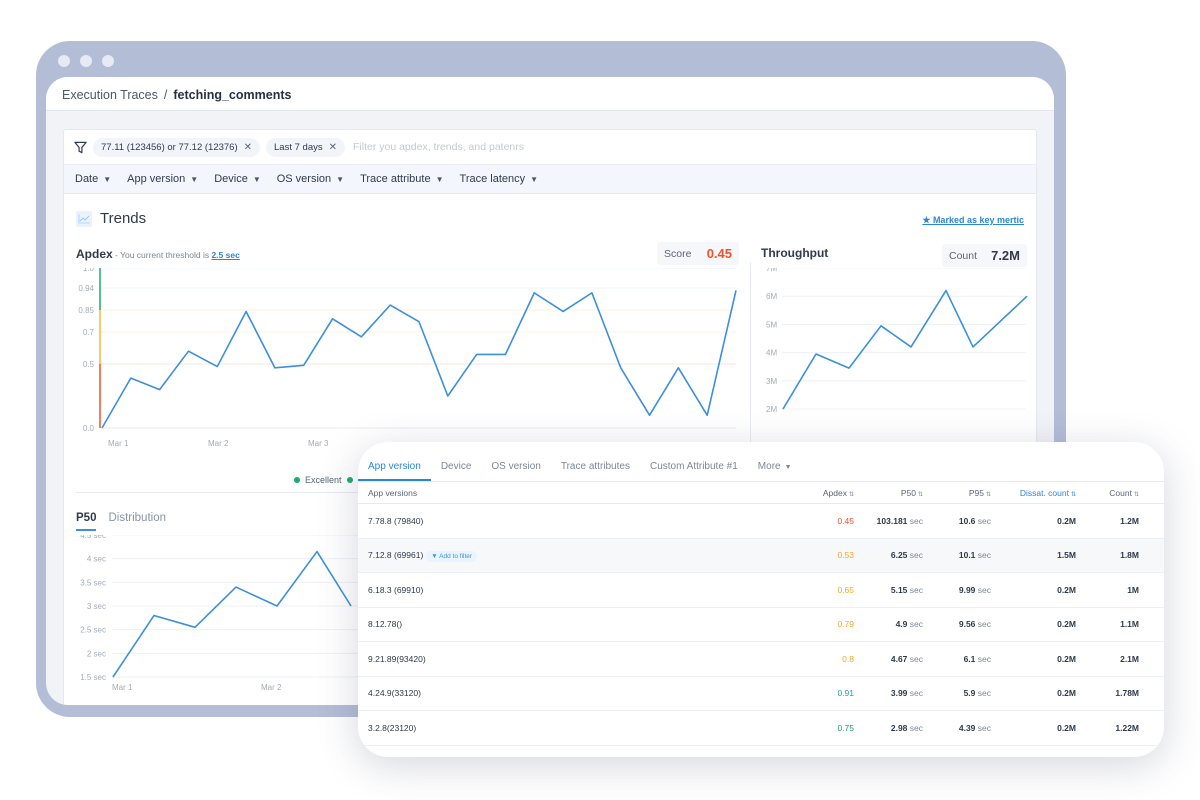  I want to click on score-value: 0.45, so click(719, 253).